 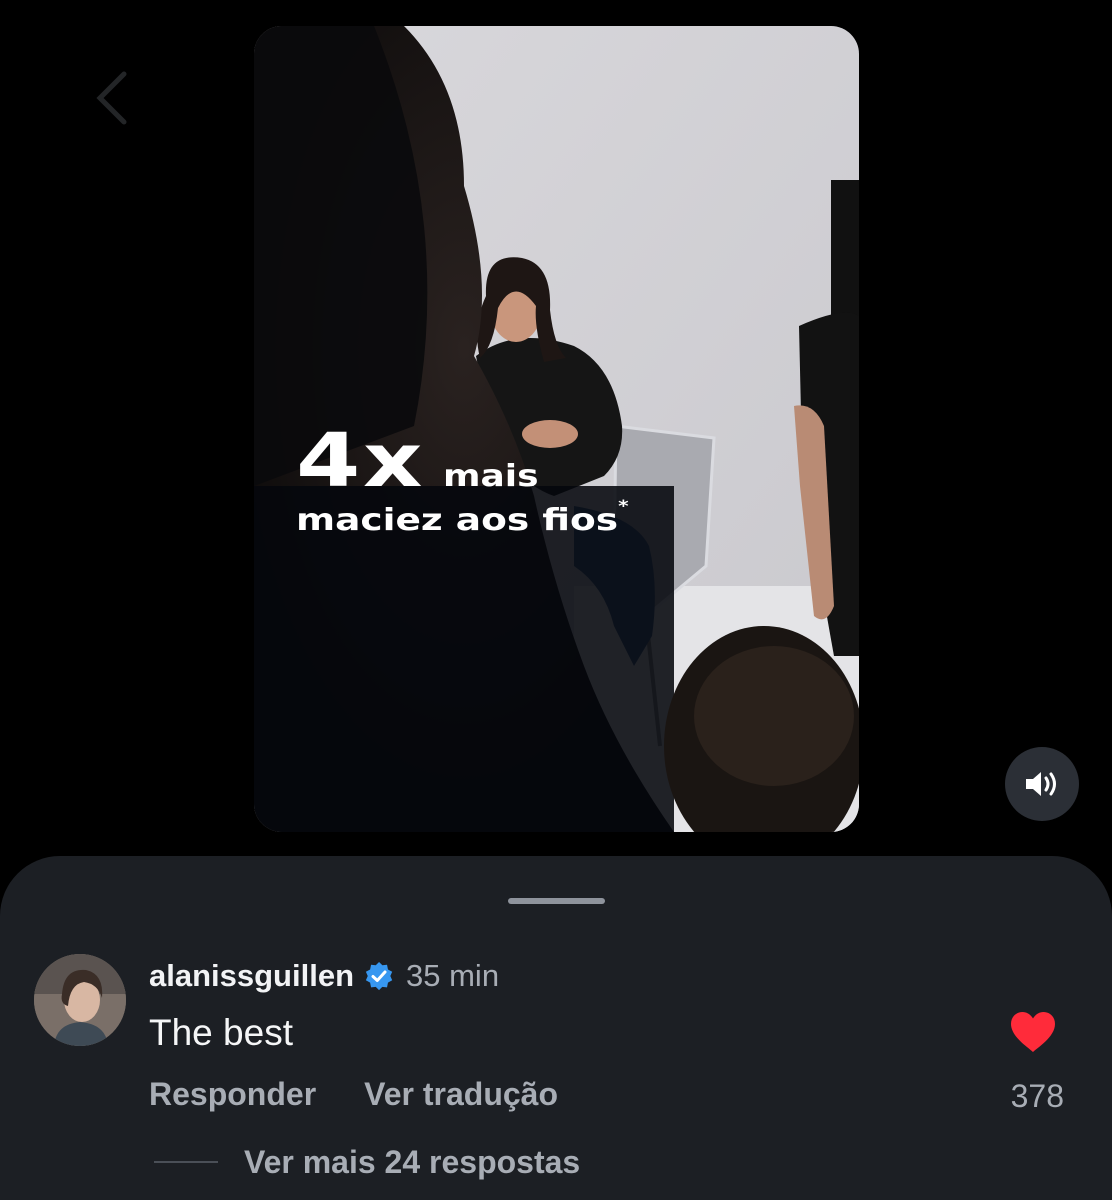 I want to click on replies-divider, so click(x=186, y=1162).